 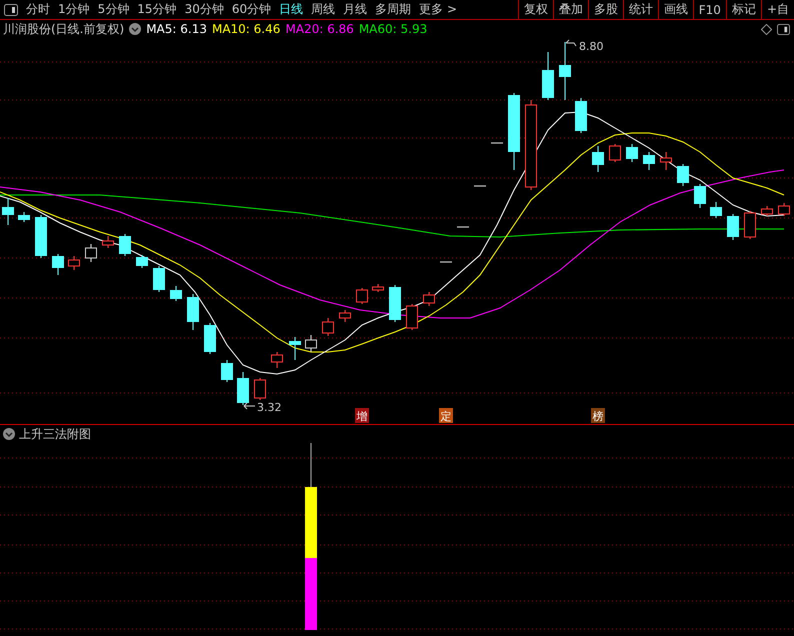 What do you see at coordinates (55, 434) in the screenshot?
I see `indicator-title: 上升三法附图` at bounding box center [55, 434].